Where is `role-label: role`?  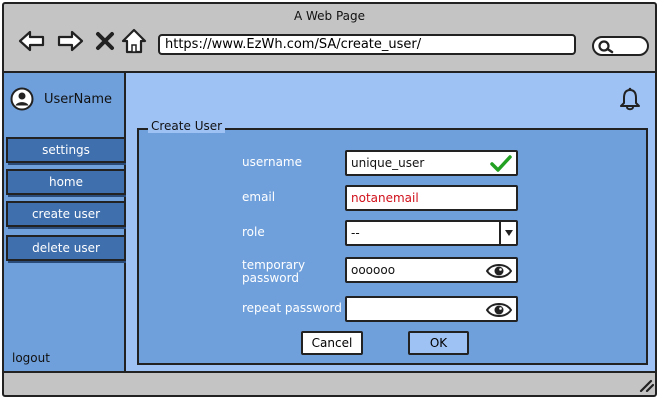
role-label: role is located at coordinates (253, 232).